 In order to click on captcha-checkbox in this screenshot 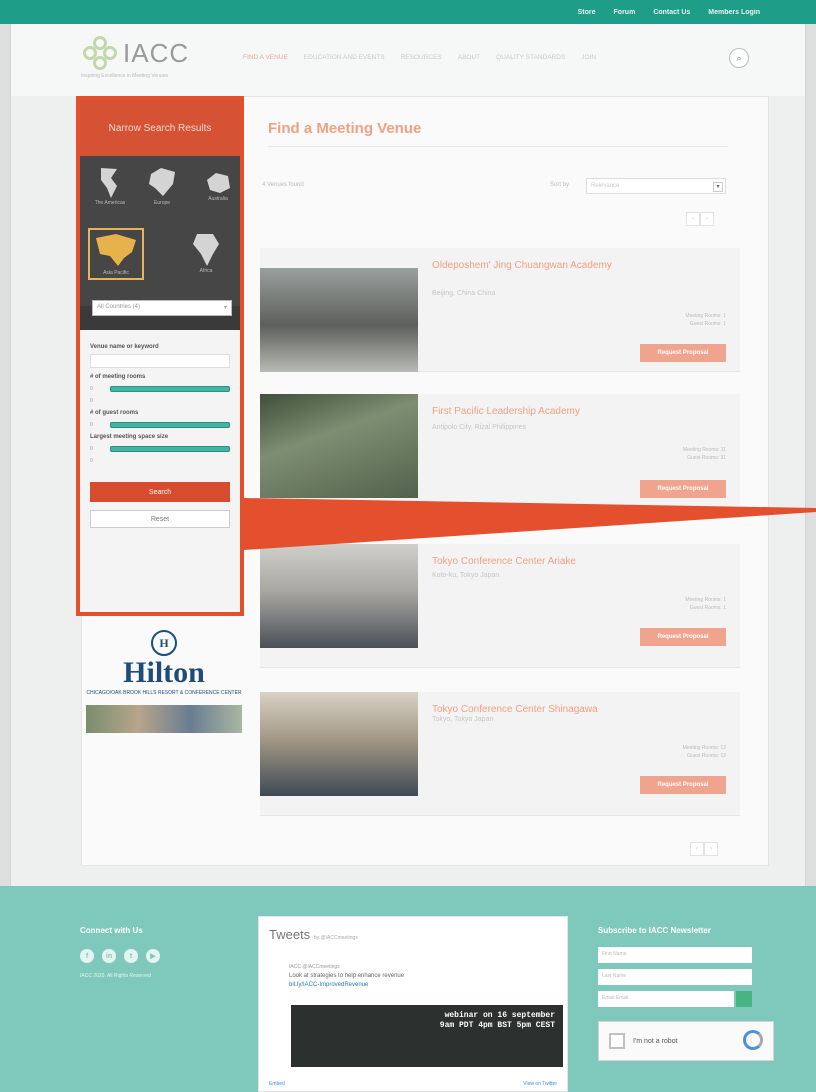, I will do `click(617, 1041)`.